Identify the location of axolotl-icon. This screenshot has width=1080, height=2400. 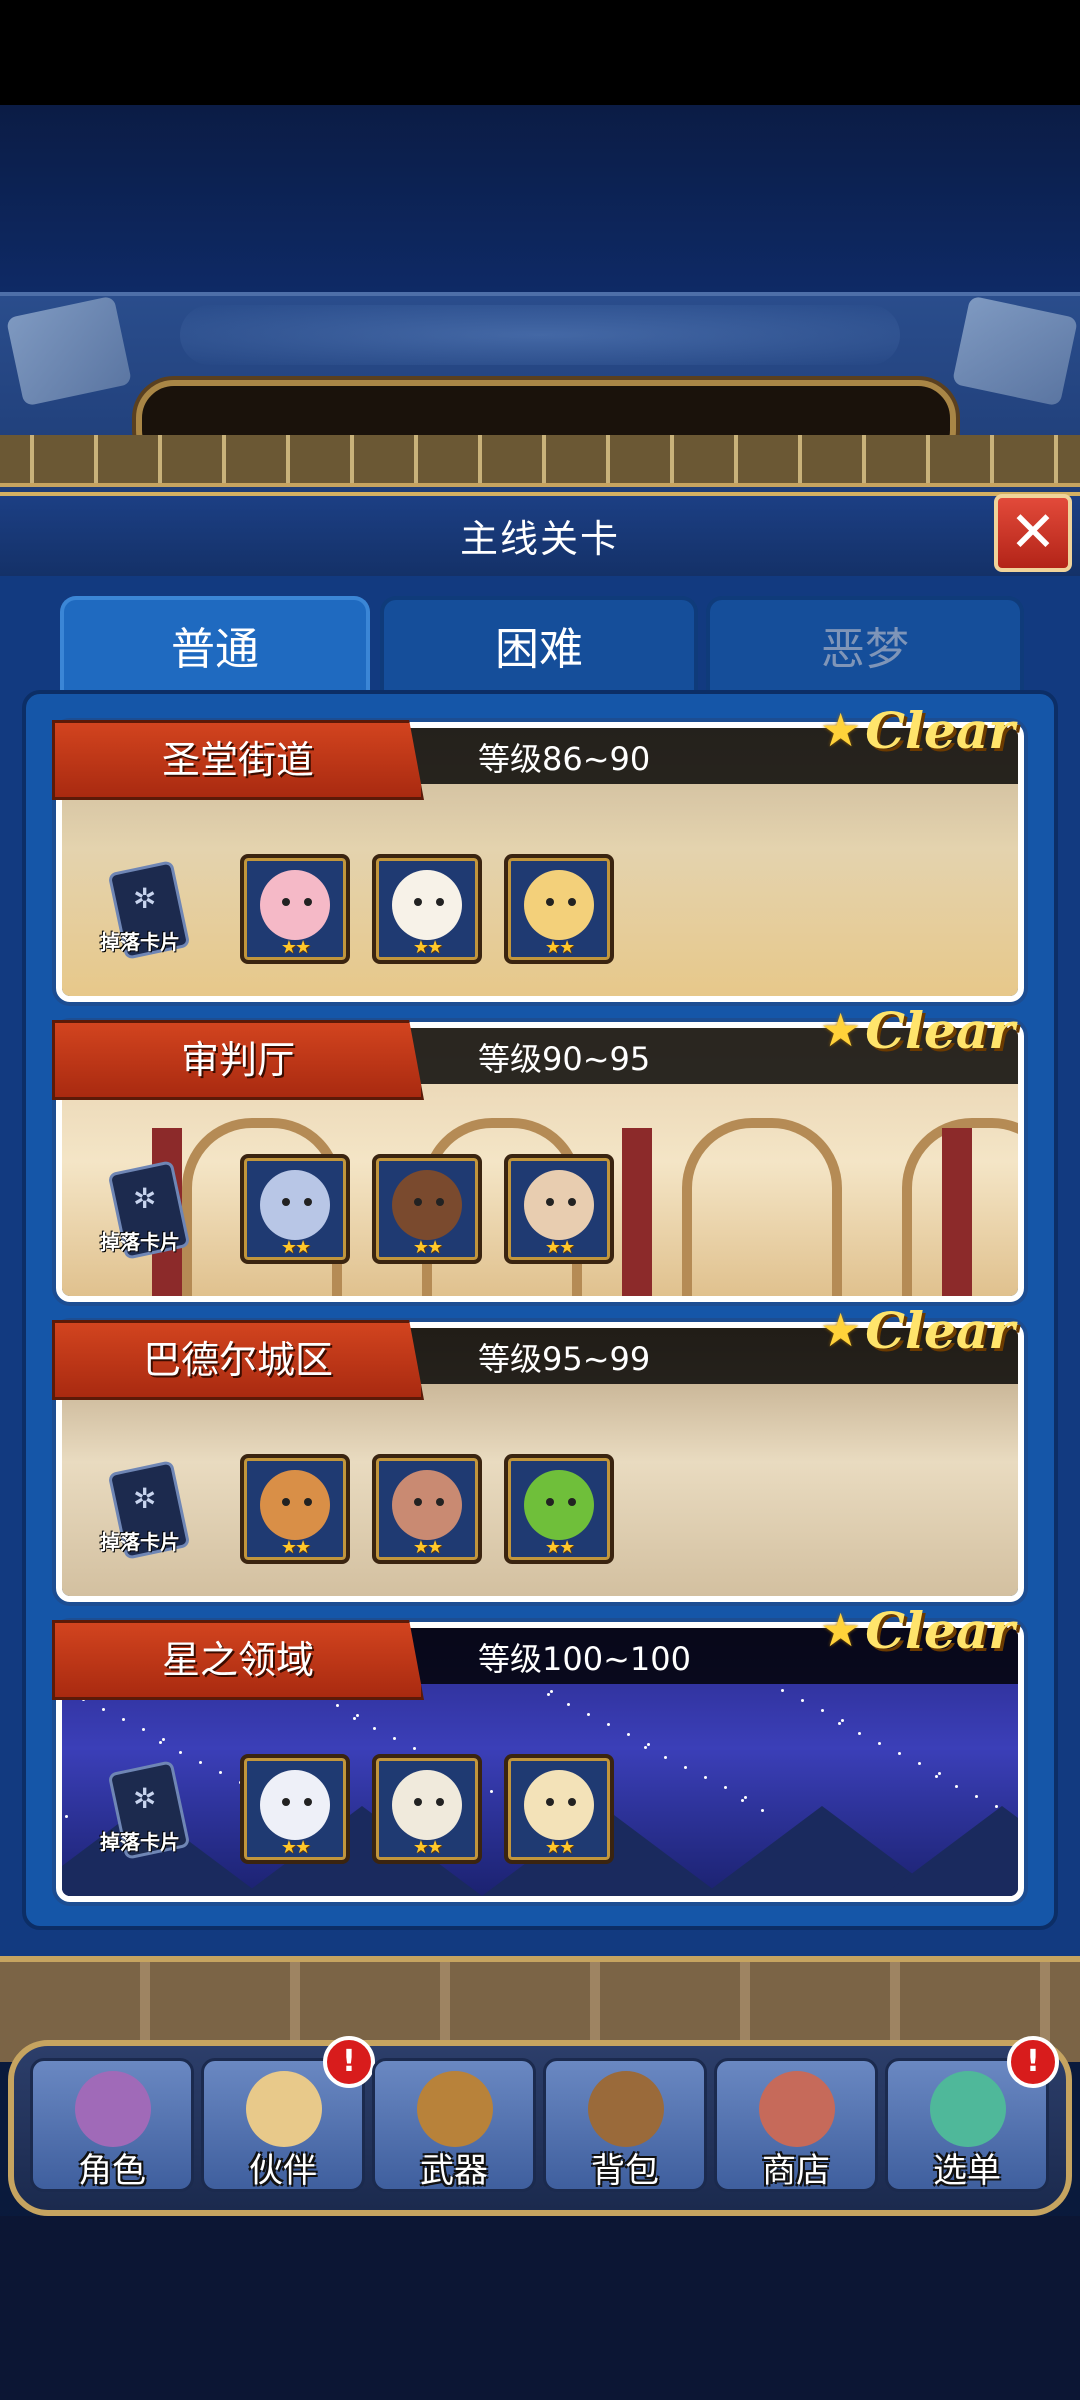
(295, 905).